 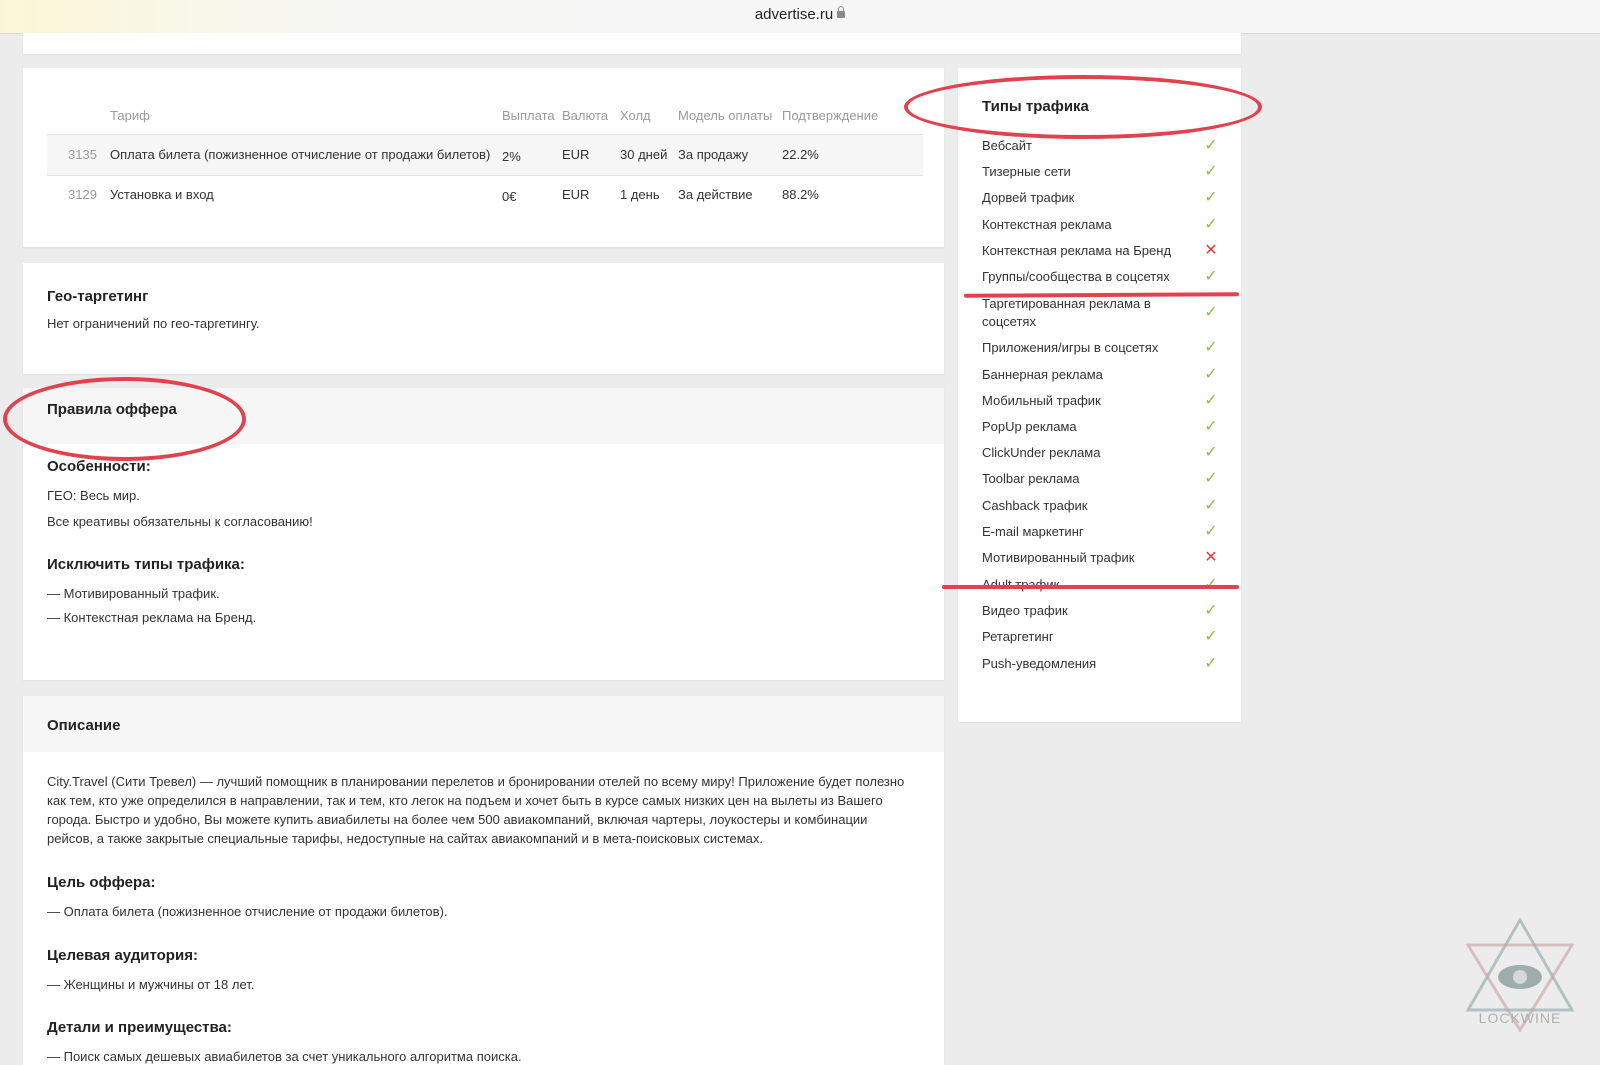 What do you see at coordinates (1025, 610) in the screenshot?
I see `traffic-type-item: Видео трафик` at bounding box center [1025, 610].